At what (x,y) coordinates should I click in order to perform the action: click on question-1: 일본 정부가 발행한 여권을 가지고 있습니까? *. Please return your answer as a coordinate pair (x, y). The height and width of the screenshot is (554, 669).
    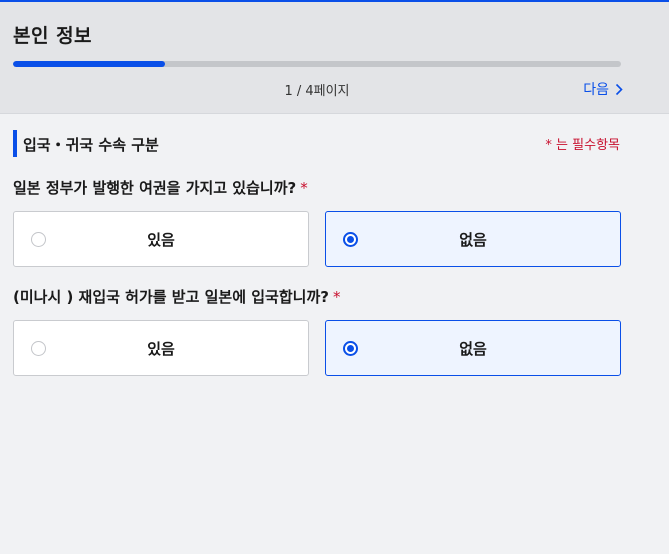
    Looking at the image, I should click on (160, 187).